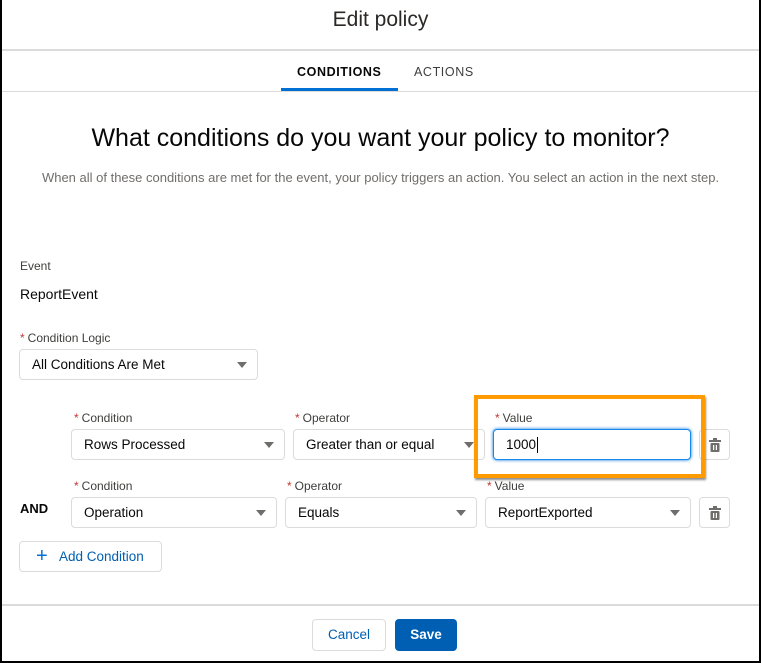  Describe the element at coordinates (59, 294) in the screenshot. I see `event-value: ReportEvent` at that location.